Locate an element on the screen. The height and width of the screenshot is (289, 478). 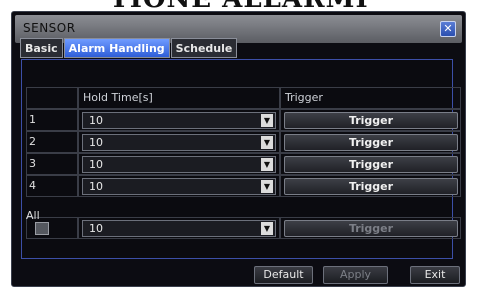
table-row: 4 10 ▼ Trigger is located at coordinates (247, 186).